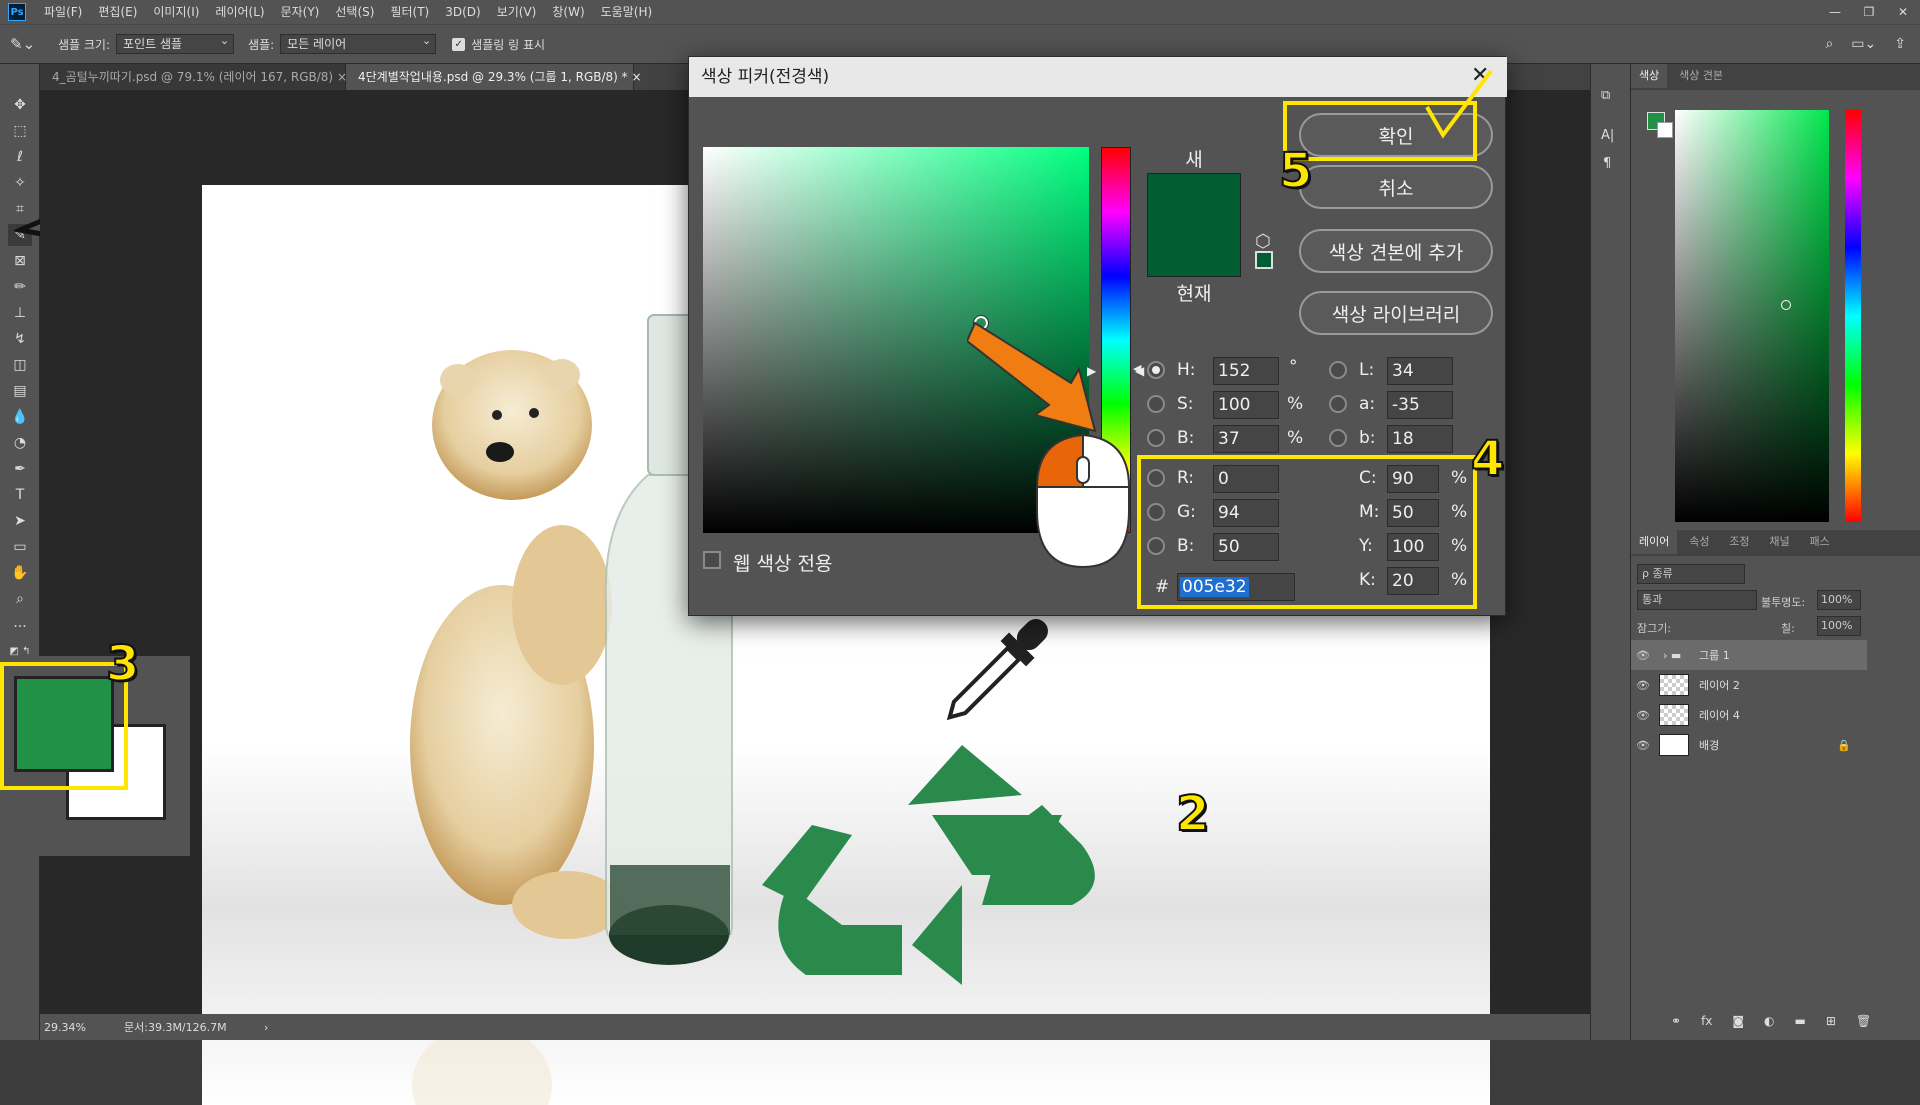 This screenshot has width=1920, height=1105. Describe the element at coordinates (462, 12) in the screenshot. I see `menu-3d: 3D(D)` at that location.